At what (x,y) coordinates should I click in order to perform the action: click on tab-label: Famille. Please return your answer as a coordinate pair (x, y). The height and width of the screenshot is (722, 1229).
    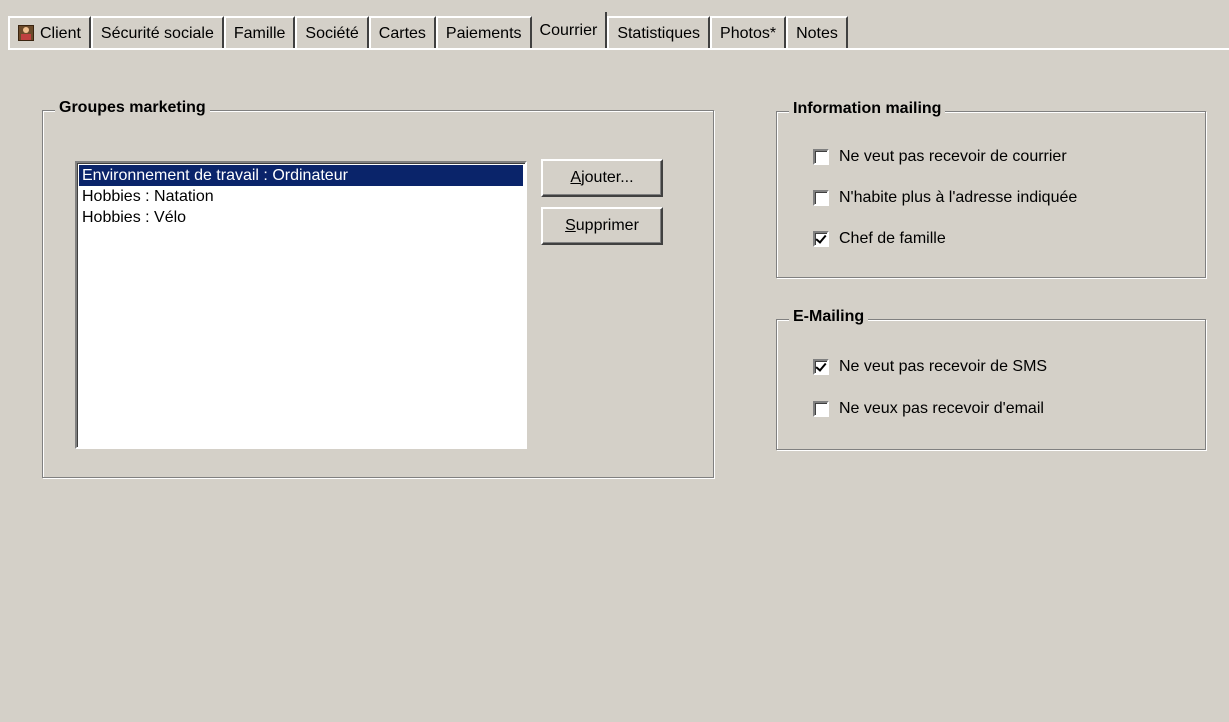
    Looking at the image, I should click on (259, 33).